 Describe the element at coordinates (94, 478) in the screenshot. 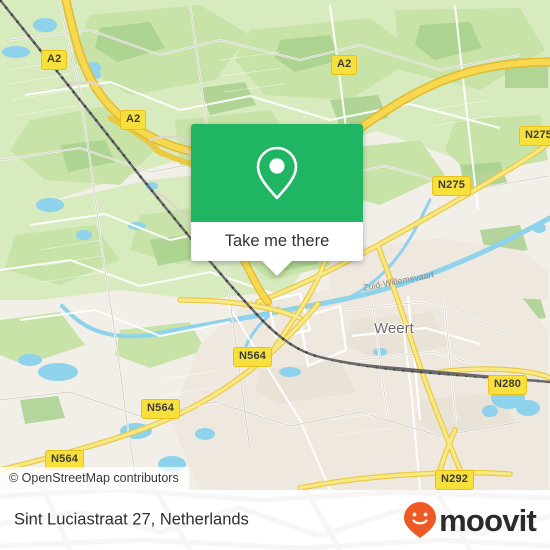

I see `osm-attribution: © OpenStreetMap contributors` at that location.